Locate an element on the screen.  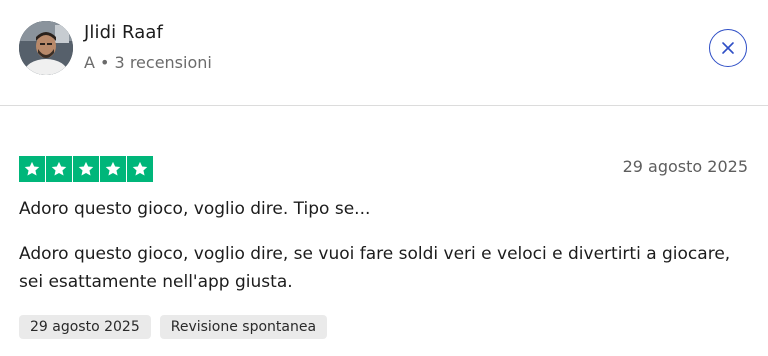
avatar-image is located at coordinates (46, 48).